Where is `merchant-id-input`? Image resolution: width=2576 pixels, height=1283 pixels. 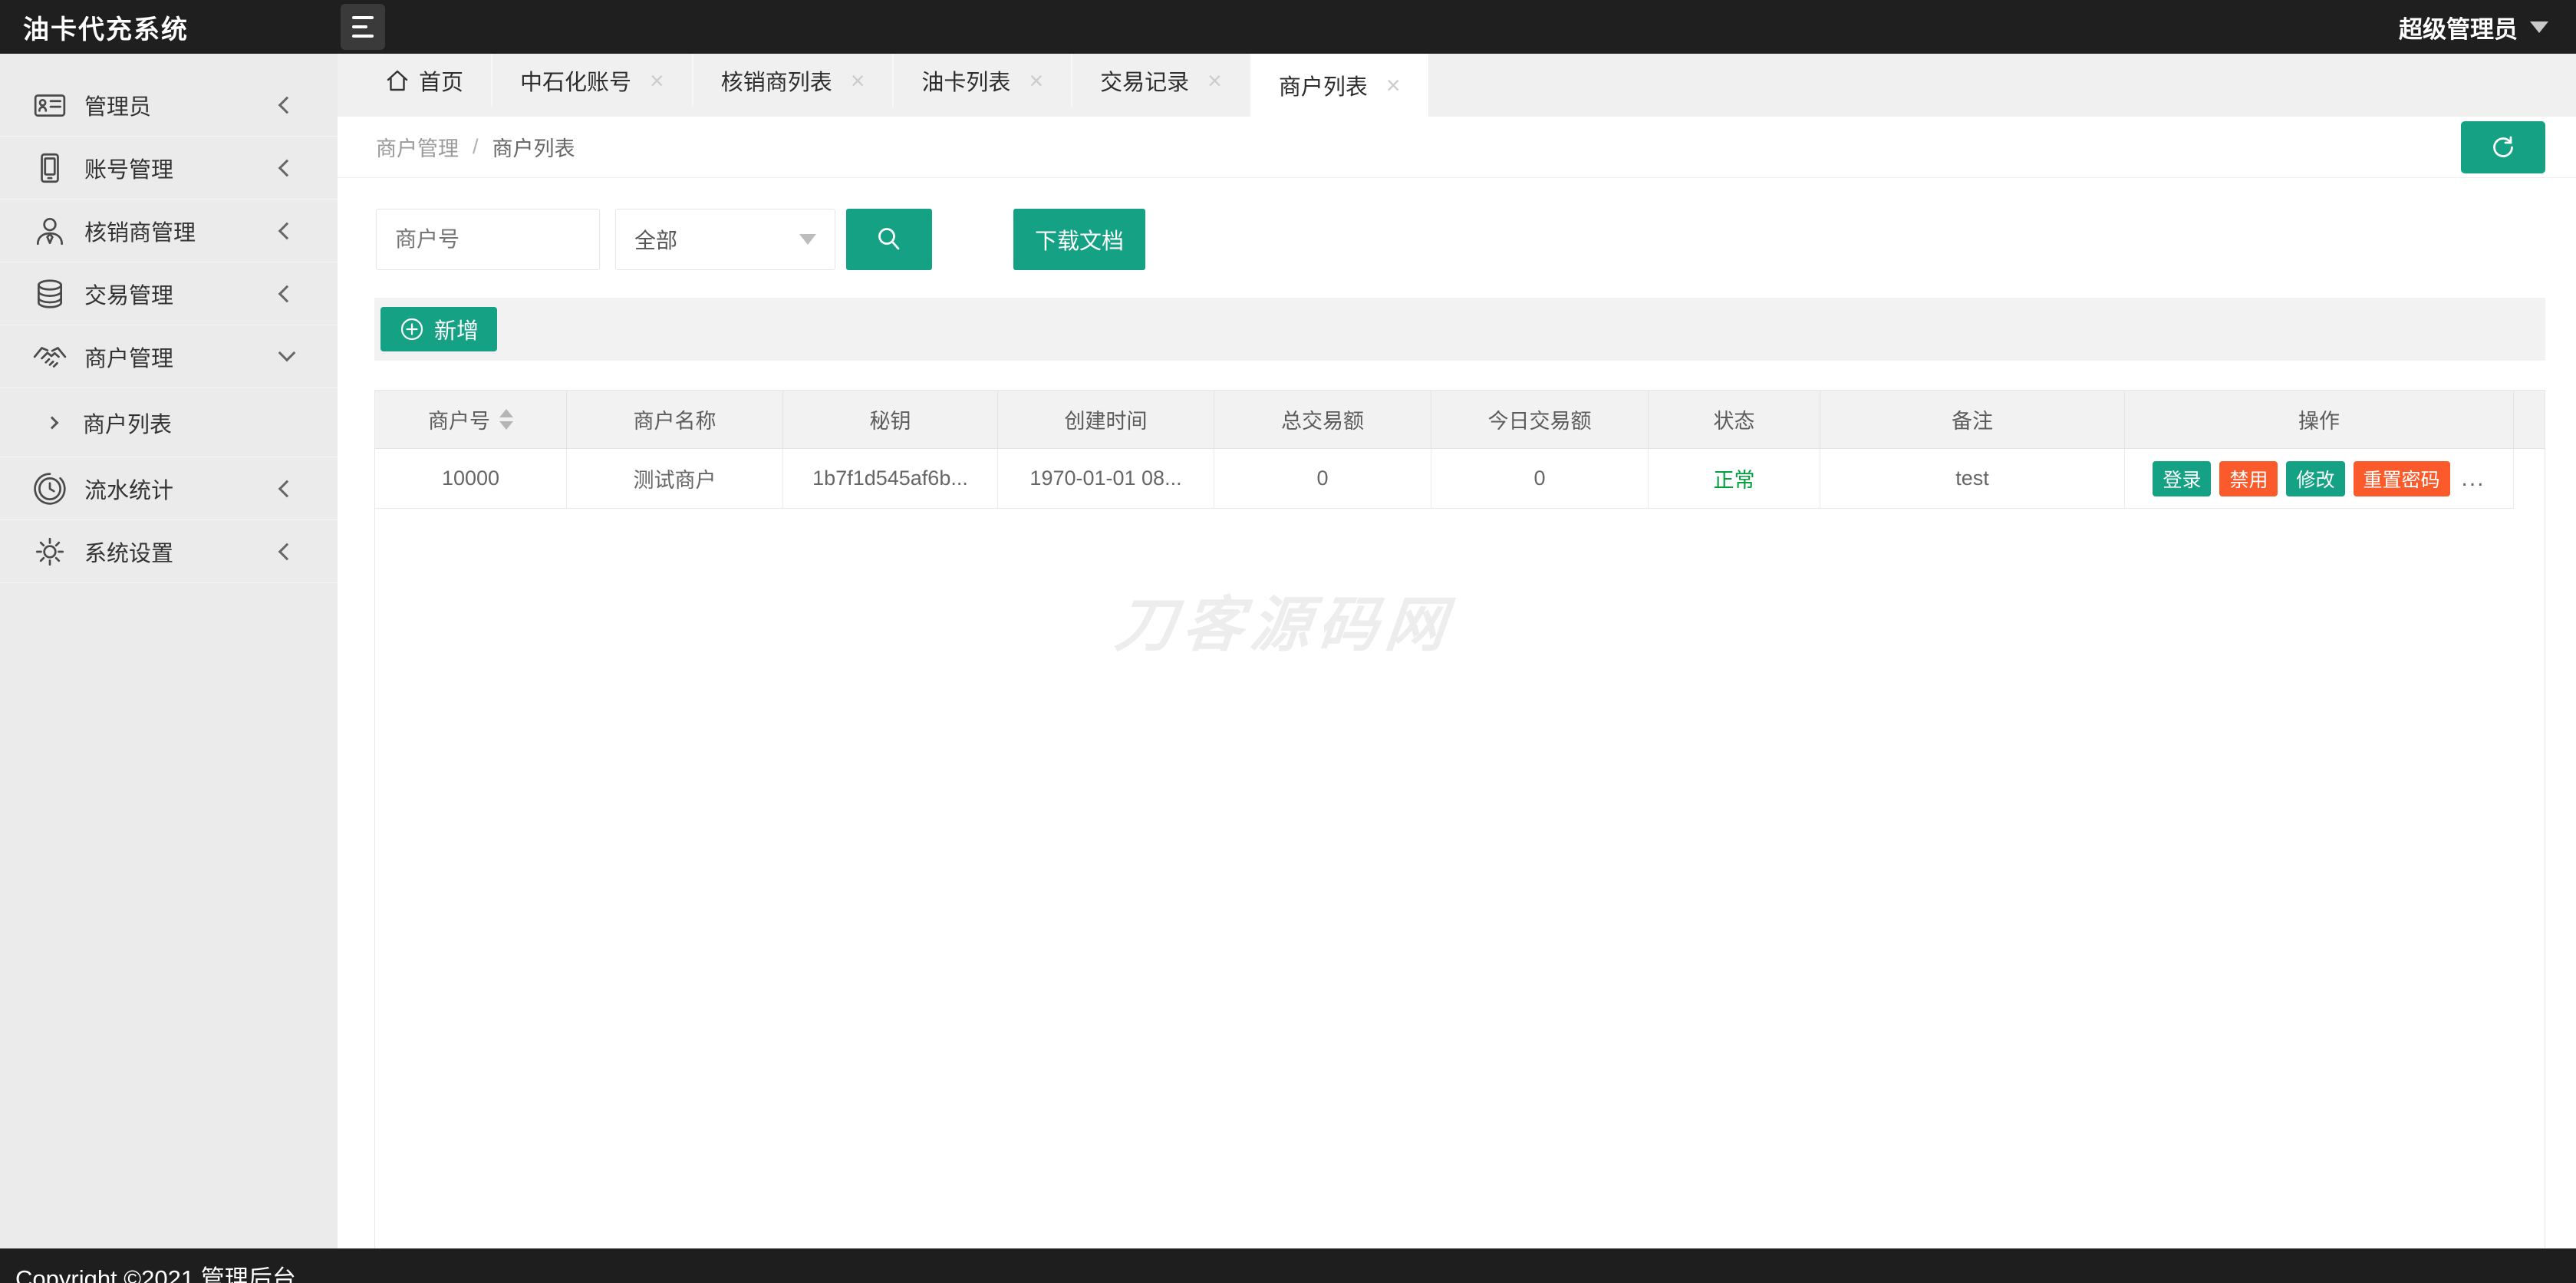 merchant-id-input is located at coordinates (488, 240).